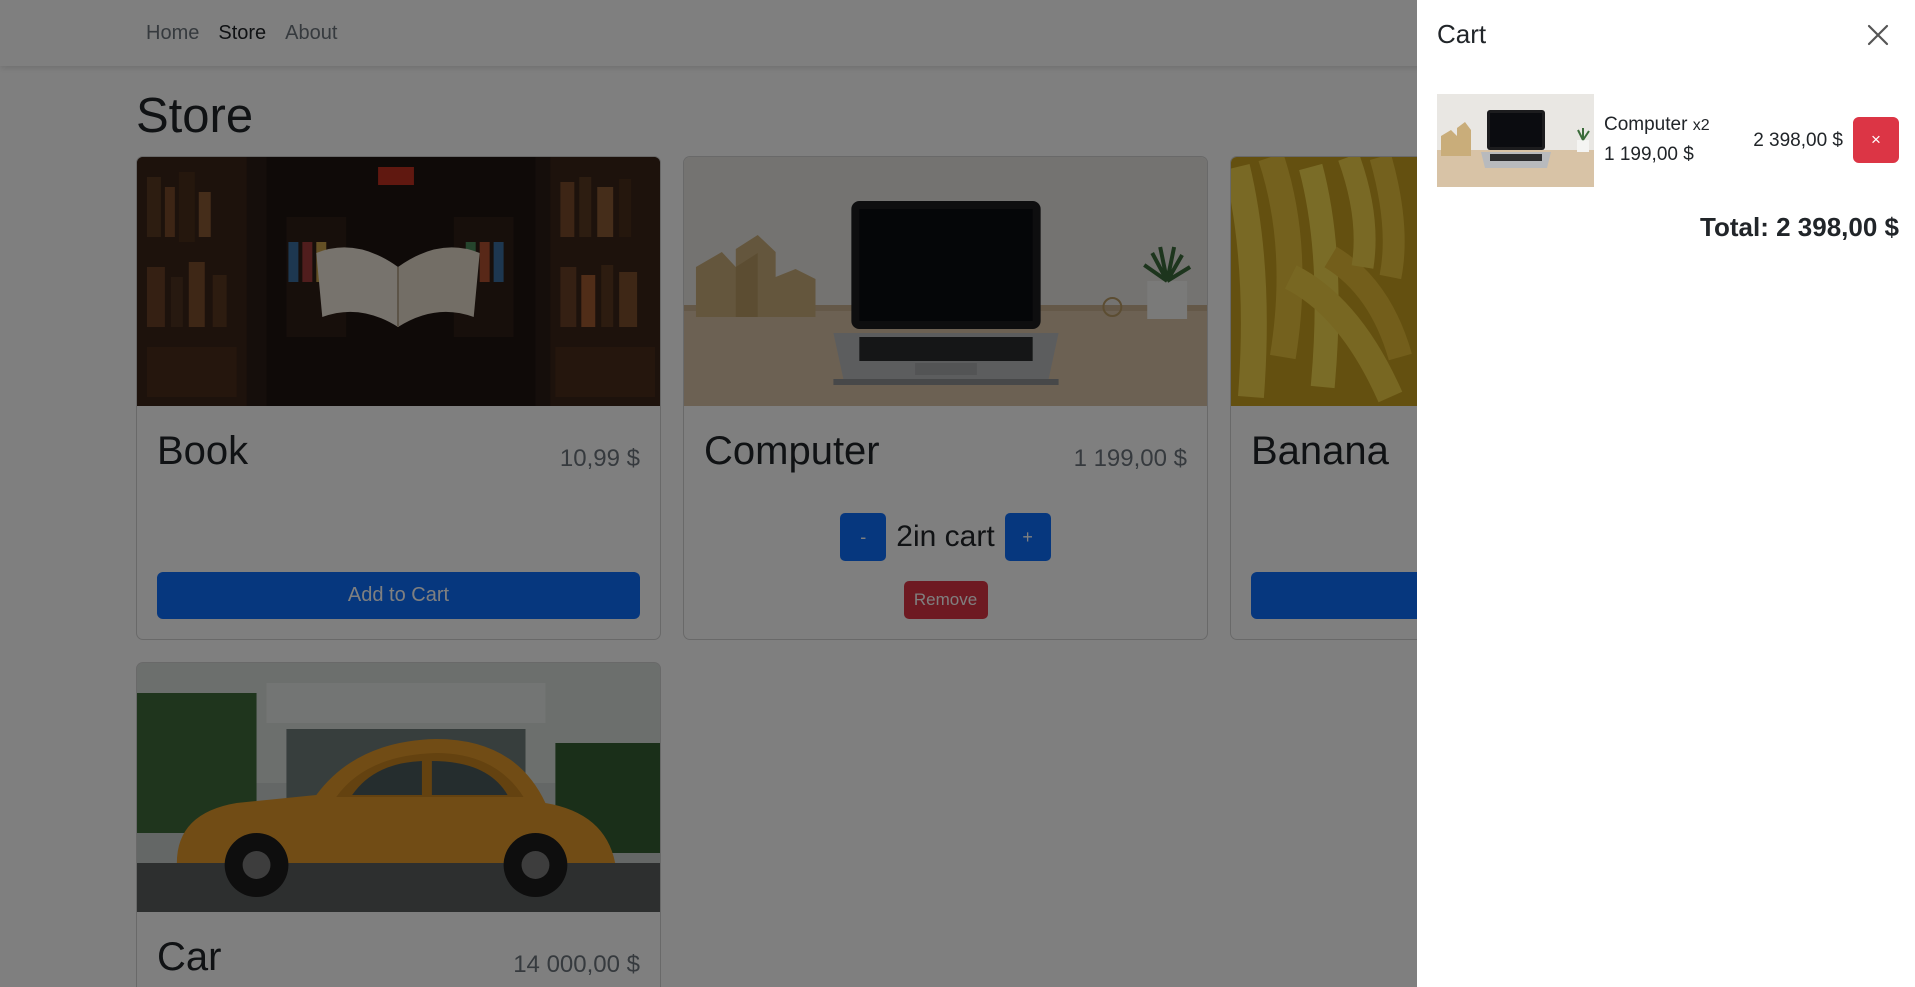 This screenshot has height=987, width=1915. What do you see at coordinates (1515, 140) in the screenshot?
I see `computer-image` at bounding box center [1515, 140].